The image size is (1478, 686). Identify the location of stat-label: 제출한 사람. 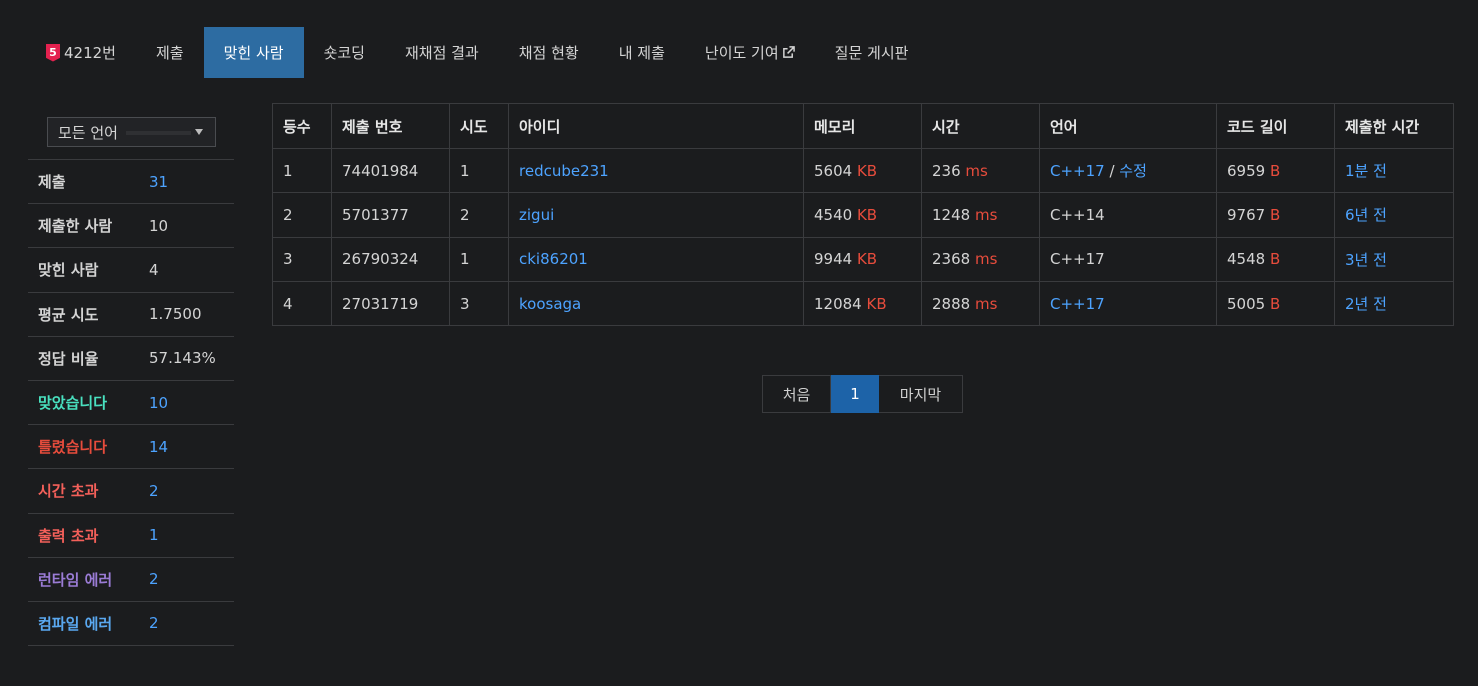
(75, 226).